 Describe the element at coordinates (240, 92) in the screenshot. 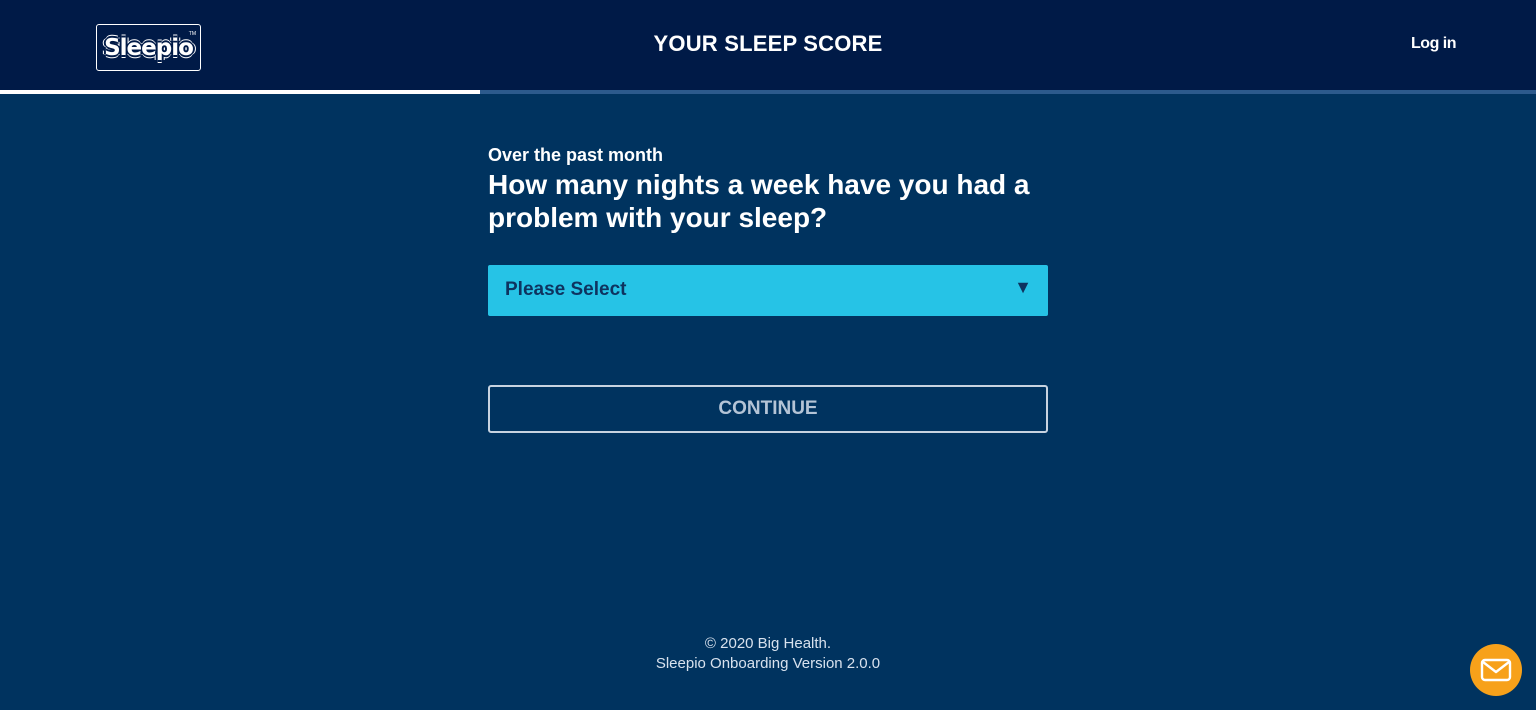

I see `progress-bar-fill` at that location.